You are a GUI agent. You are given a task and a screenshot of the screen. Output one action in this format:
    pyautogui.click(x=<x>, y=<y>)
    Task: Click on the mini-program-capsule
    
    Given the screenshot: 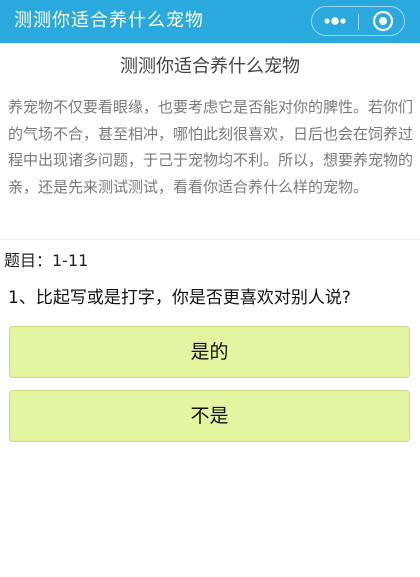 What is the action you would take?
    pyautogui.click(x=358, y=21)
    